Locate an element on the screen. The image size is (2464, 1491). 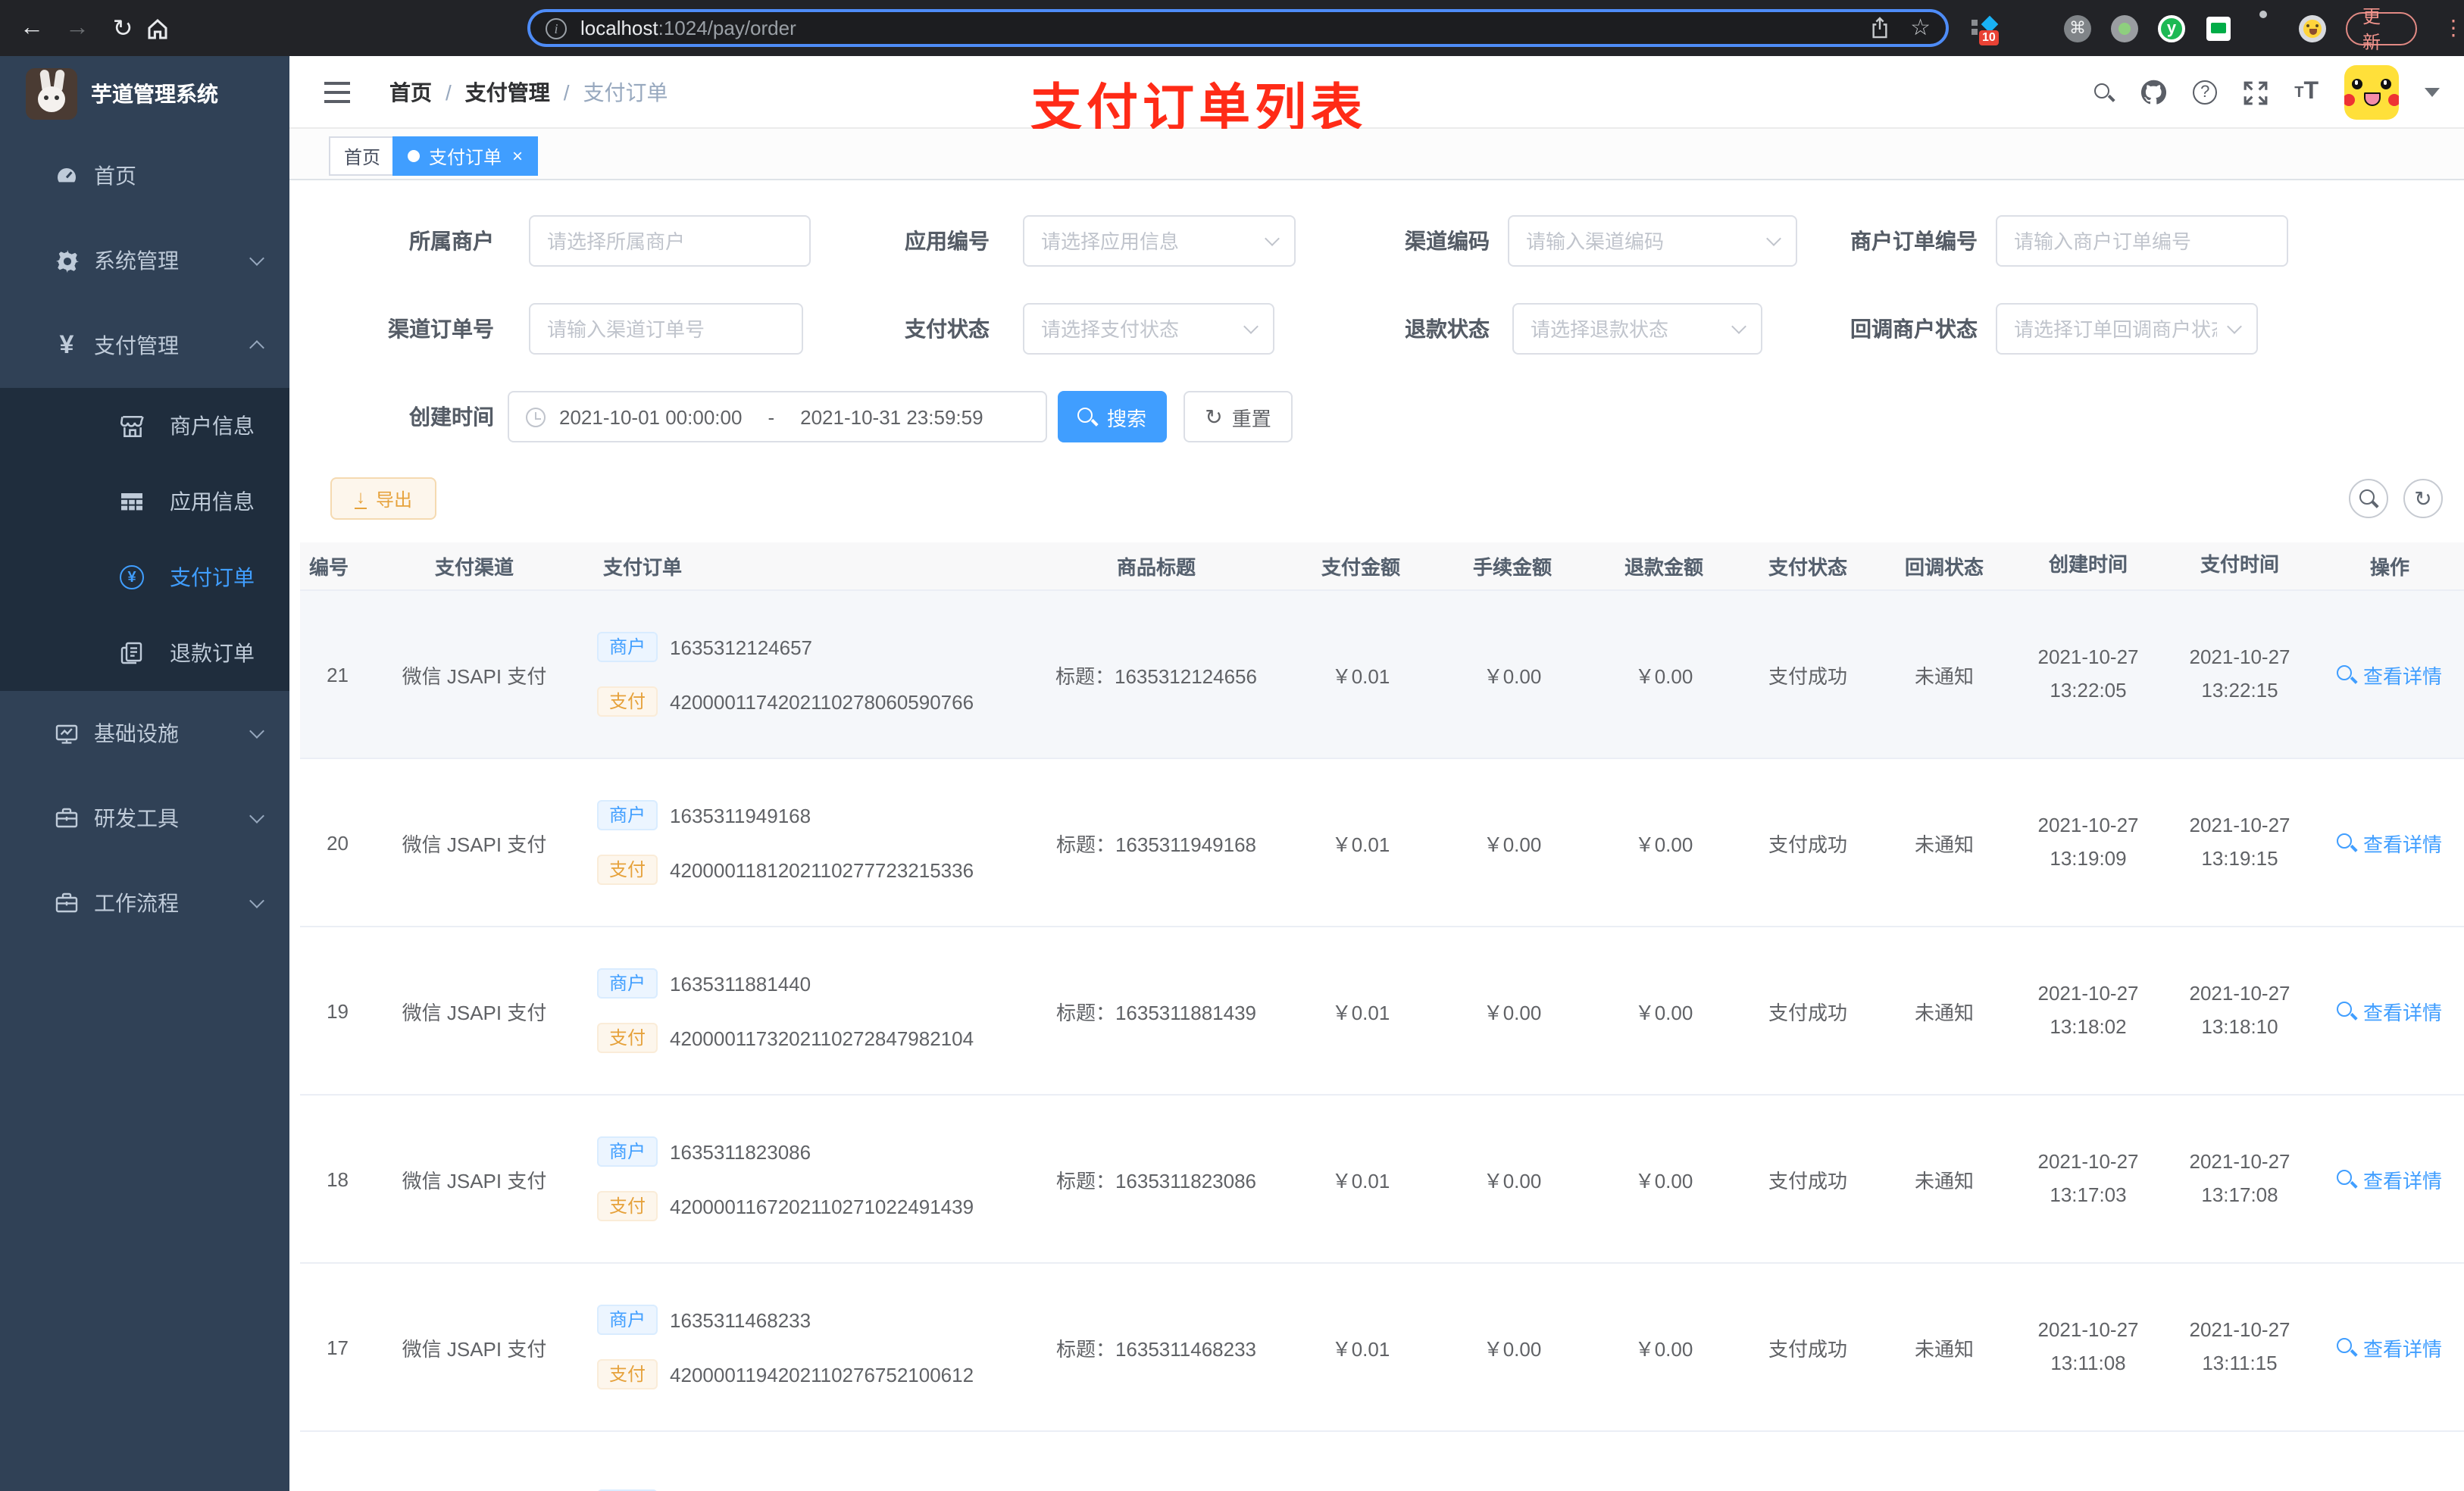
sidebar-item-label: 工作流程 is located at coordinates (136, 903).